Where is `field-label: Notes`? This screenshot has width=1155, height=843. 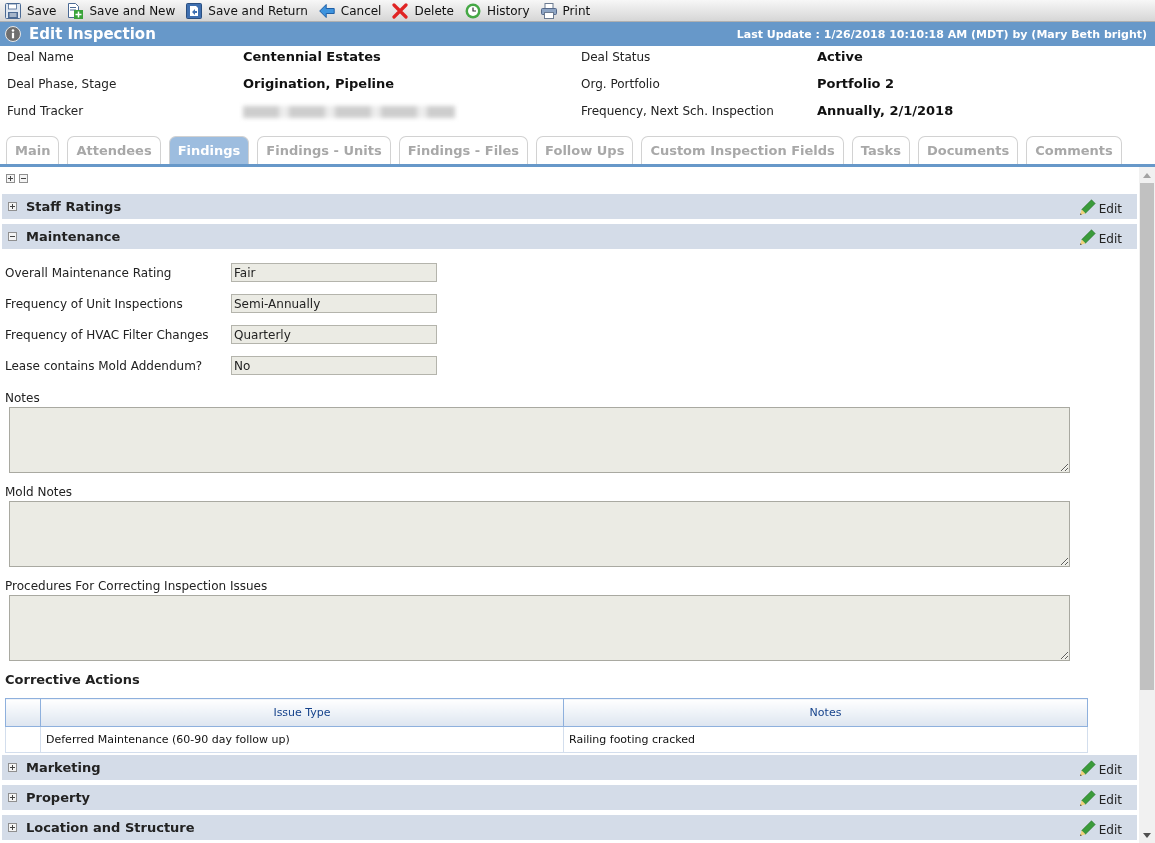 field-label: Notes is located at coordinates (22, 398).